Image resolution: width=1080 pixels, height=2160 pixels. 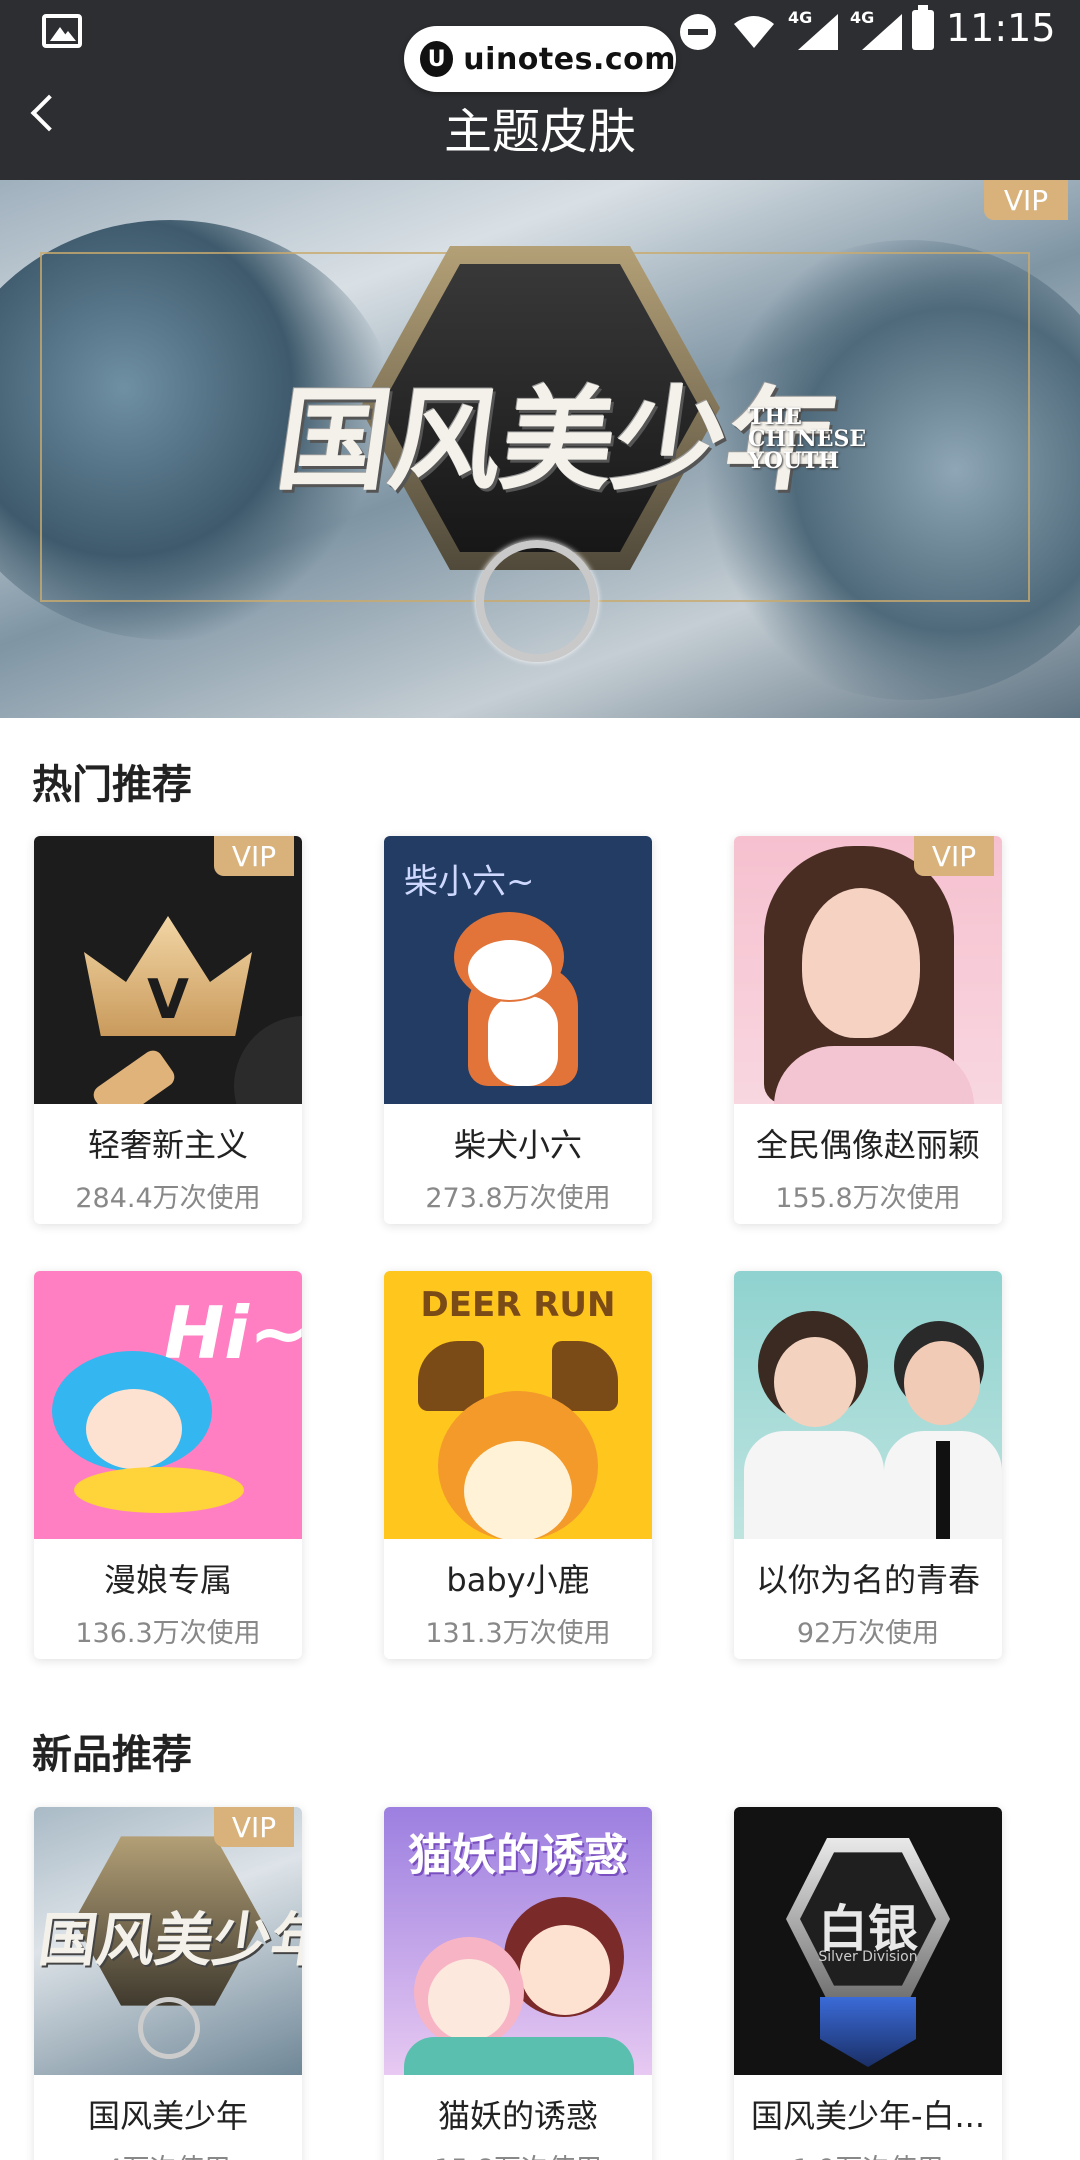 I want to click on theme-thumbnail: VIP, so click(x=868, y=970).